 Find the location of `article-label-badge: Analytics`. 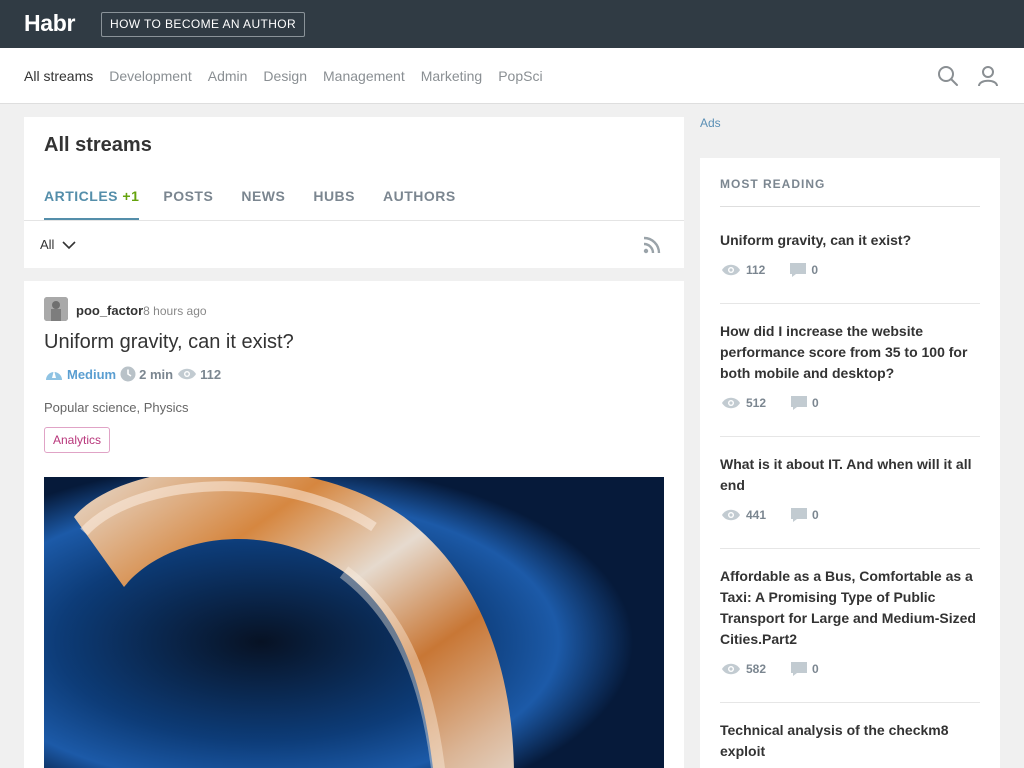

article-label-badge: Analytics is located at coordinates (77, 440).